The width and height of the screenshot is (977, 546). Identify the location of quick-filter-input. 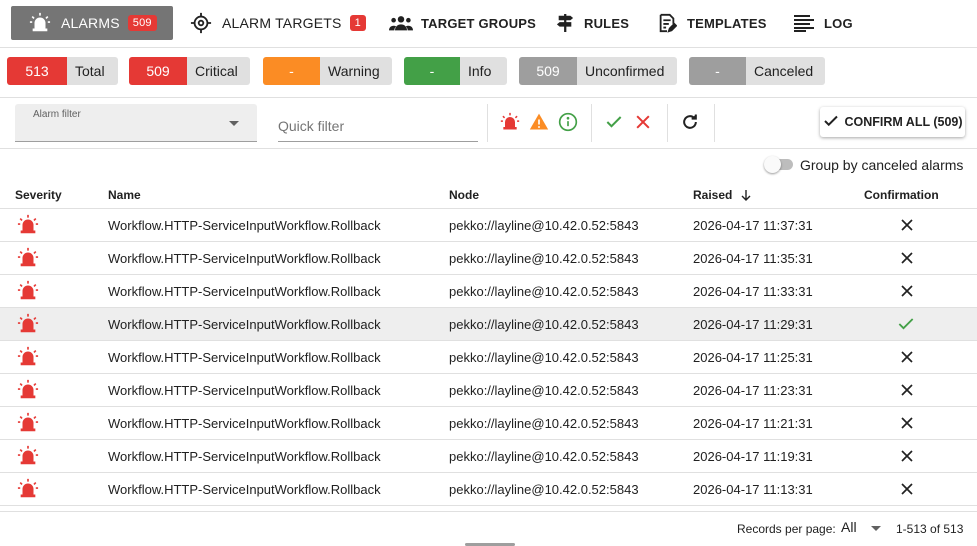
(378, 126).